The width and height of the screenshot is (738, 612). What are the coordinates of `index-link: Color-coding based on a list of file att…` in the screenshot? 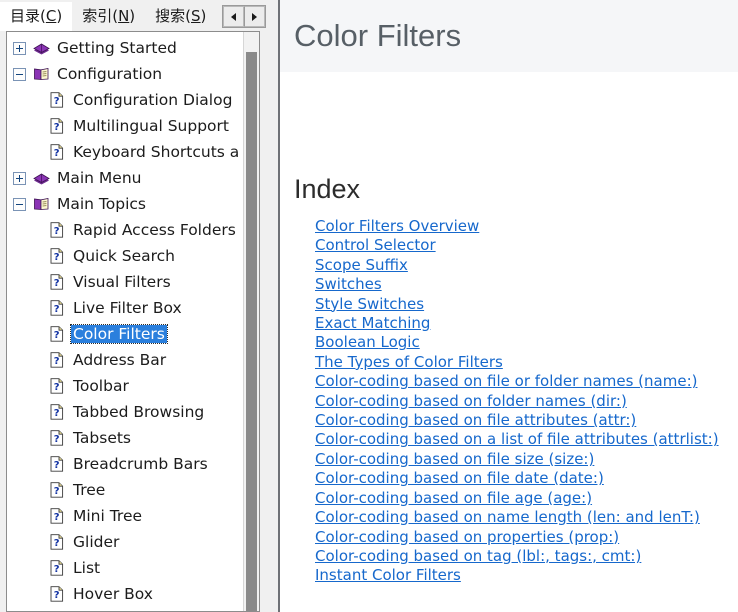 It's located at (517, 439).